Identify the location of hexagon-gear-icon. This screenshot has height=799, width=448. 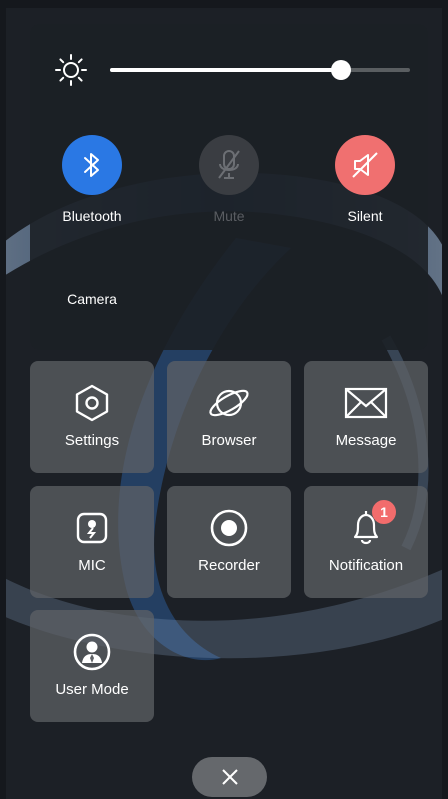
(92, 403).